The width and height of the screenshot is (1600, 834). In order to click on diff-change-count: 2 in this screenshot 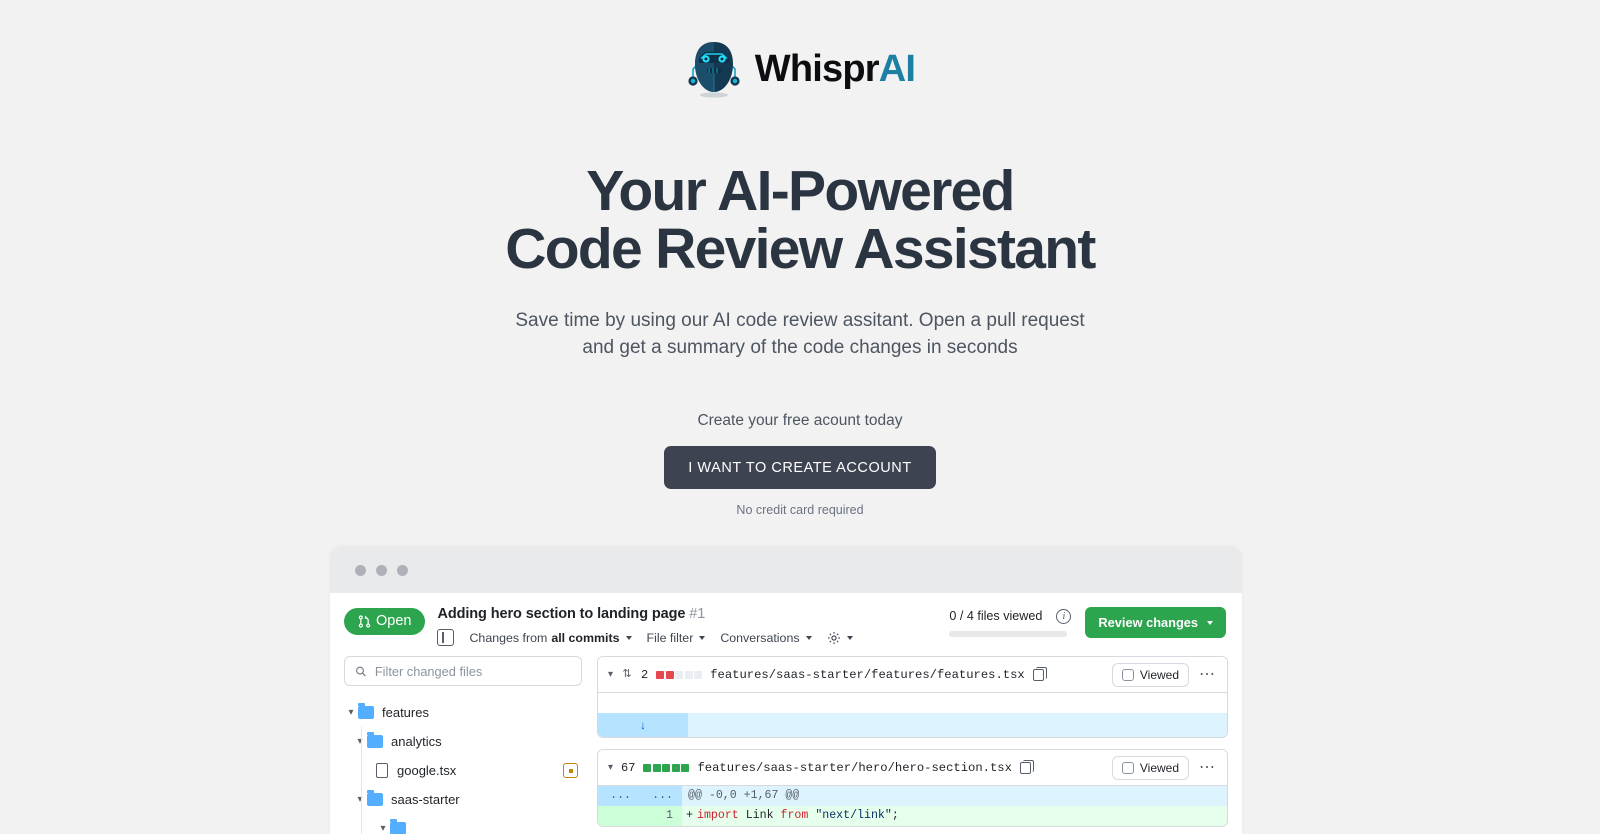, I will do `click(645, 674)`.